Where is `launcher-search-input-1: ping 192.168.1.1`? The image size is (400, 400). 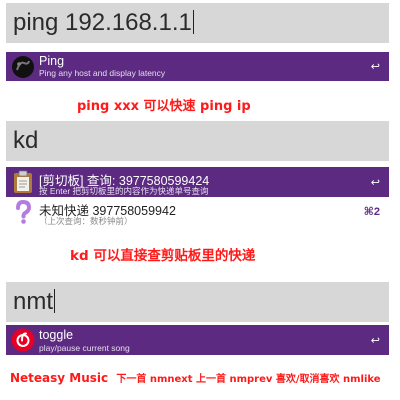
launcher-search-input-1: ping 192.168.1.1 is located at coordinates (197, 23).